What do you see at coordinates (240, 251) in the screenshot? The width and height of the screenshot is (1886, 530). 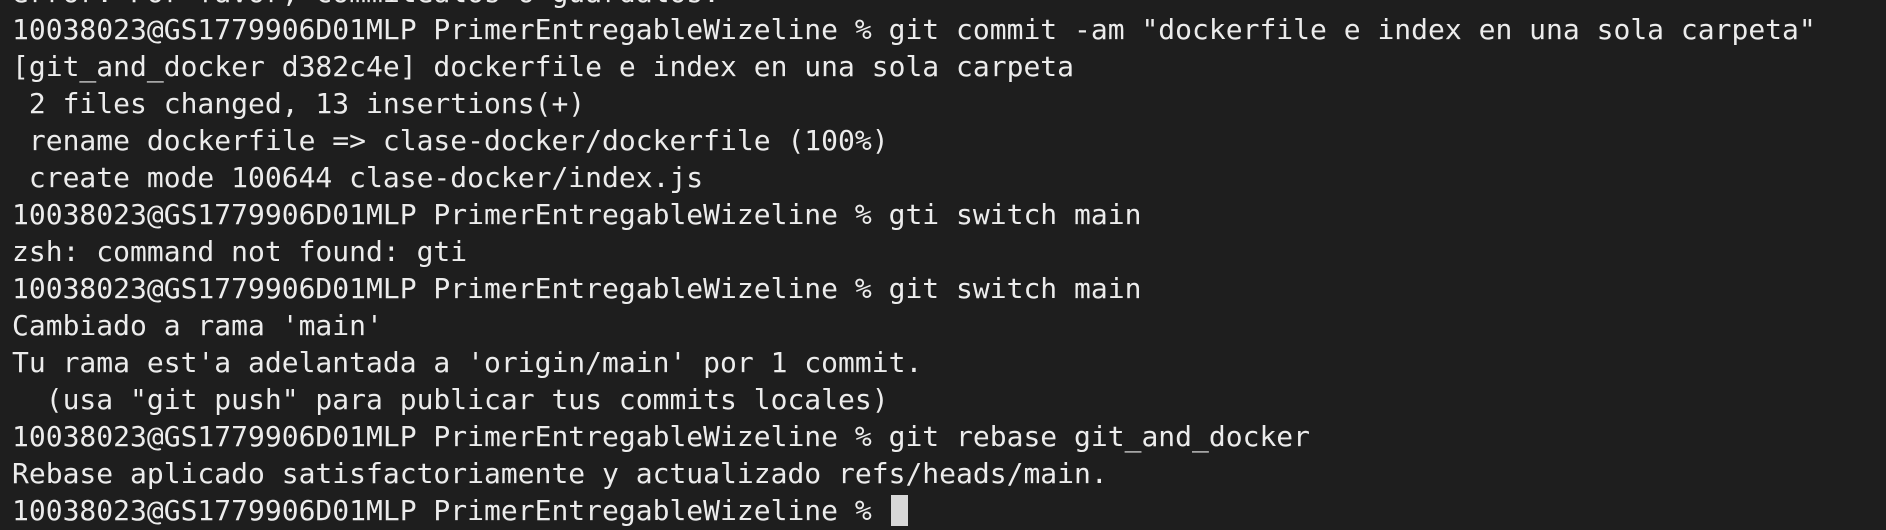 I see `terminal-line: zsh: command not found: gti` at bounding box center [240, 251].